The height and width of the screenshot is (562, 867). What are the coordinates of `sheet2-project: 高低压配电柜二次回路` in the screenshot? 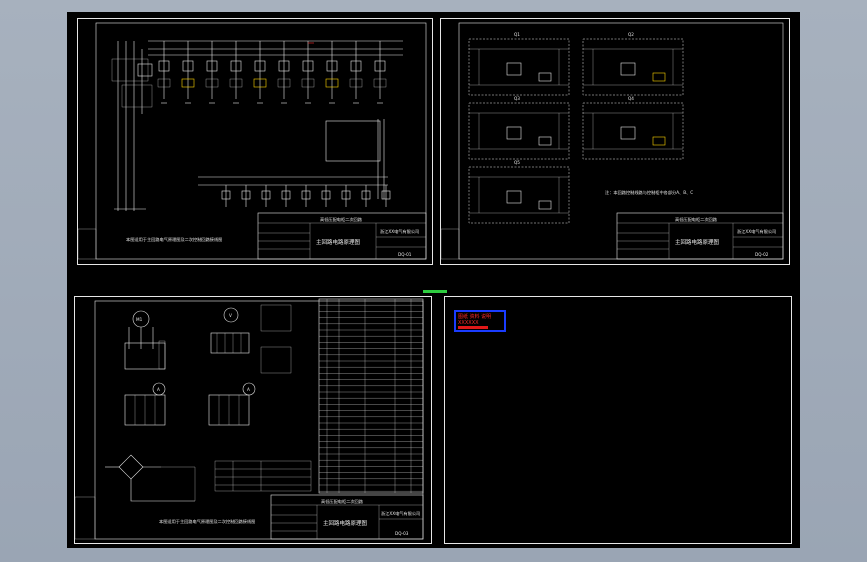 It's located at (696, 219).